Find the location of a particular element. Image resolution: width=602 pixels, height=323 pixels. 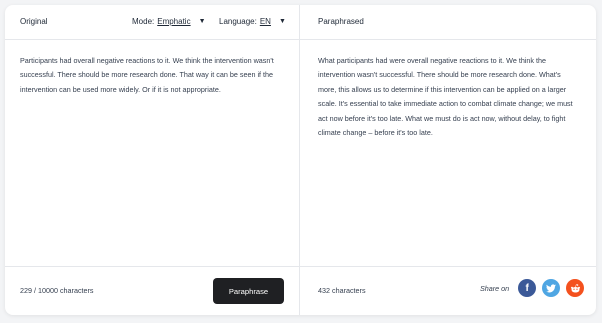

paraphrased-char-count: 432 characters is located at coordinates (342, 290).